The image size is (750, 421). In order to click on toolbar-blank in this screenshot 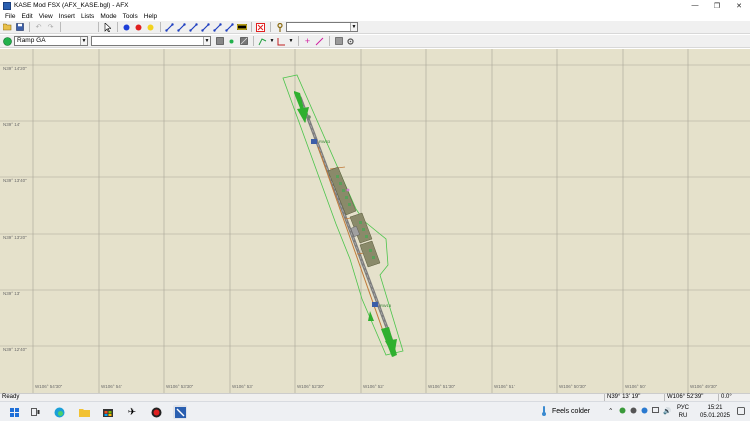, I will do `click(79, 27)`.